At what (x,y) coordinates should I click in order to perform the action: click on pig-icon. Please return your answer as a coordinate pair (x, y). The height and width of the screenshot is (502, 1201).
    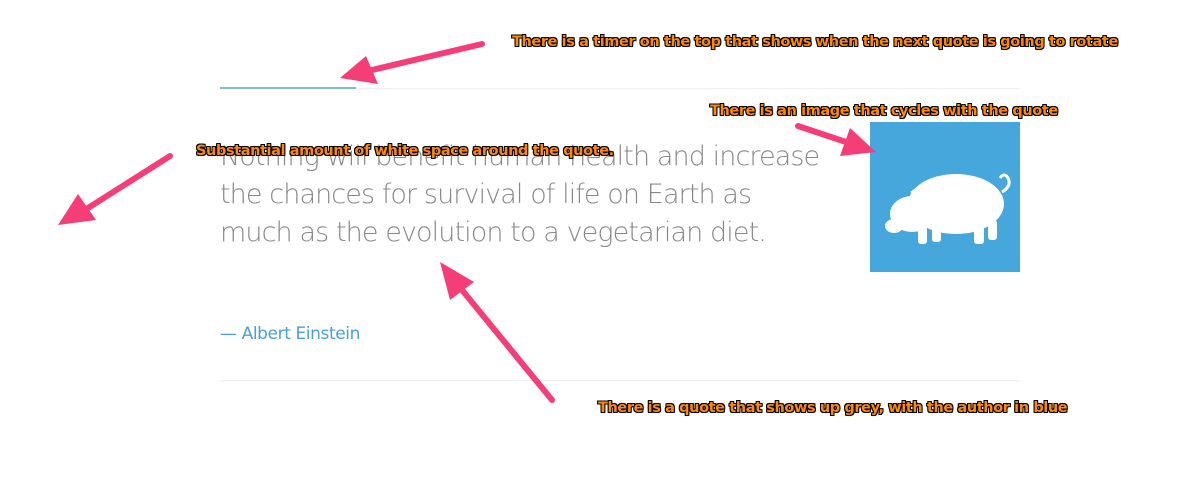
    Looking at the image, I should click on (948, 208).